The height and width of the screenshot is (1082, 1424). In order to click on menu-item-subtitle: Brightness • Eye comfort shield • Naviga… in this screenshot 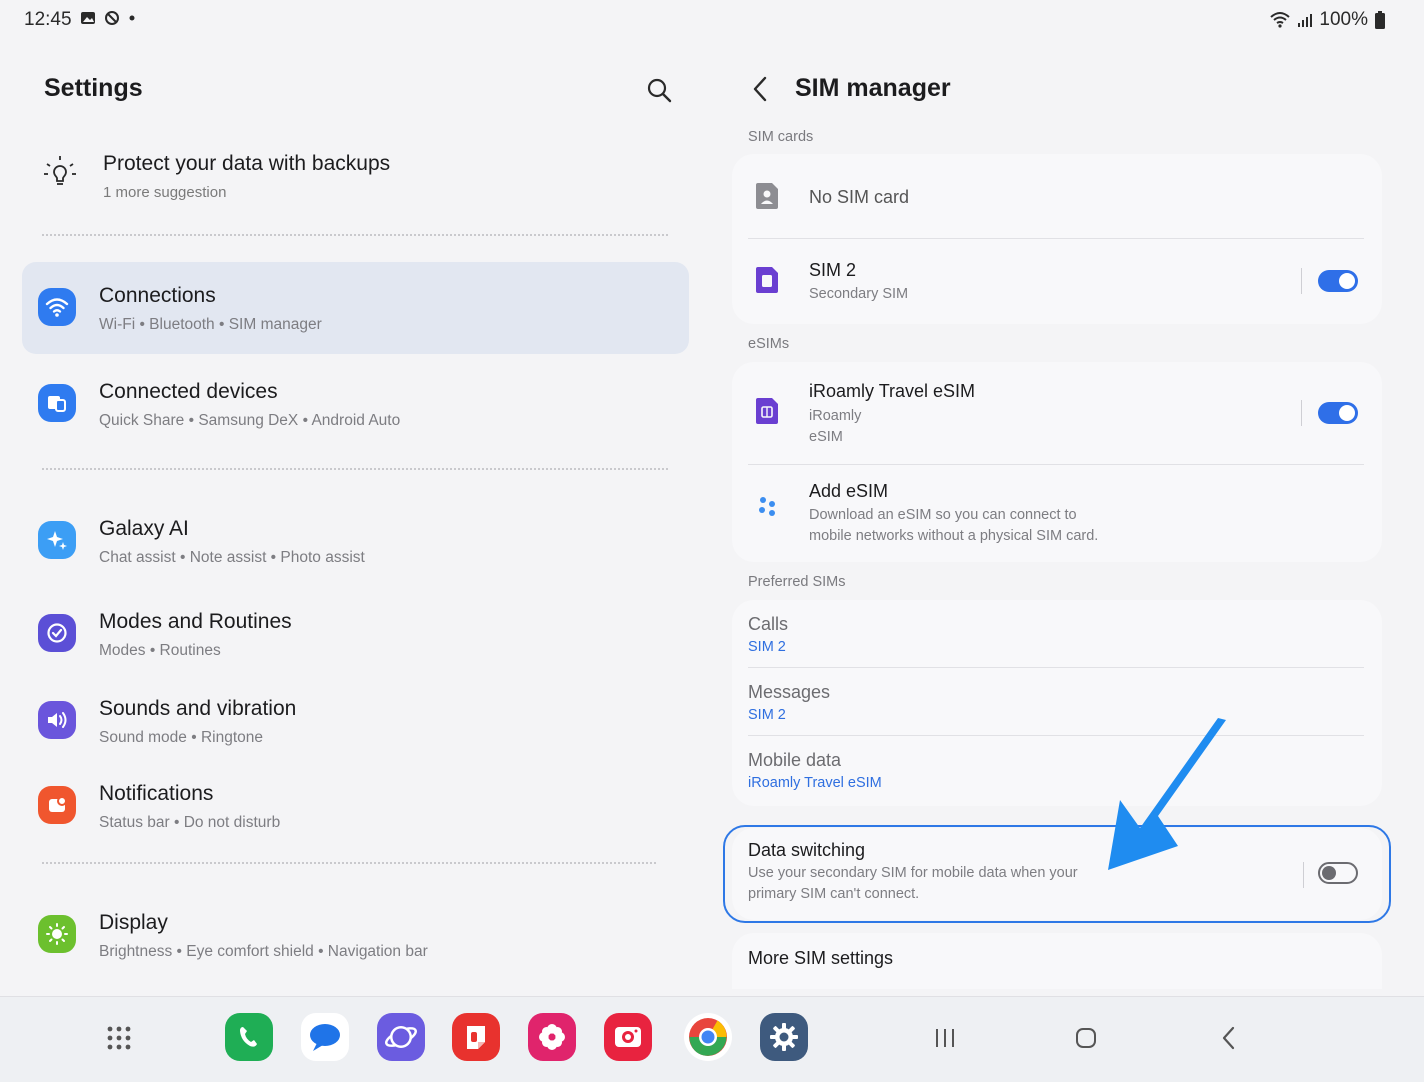, I will do `click(263, 951)`.